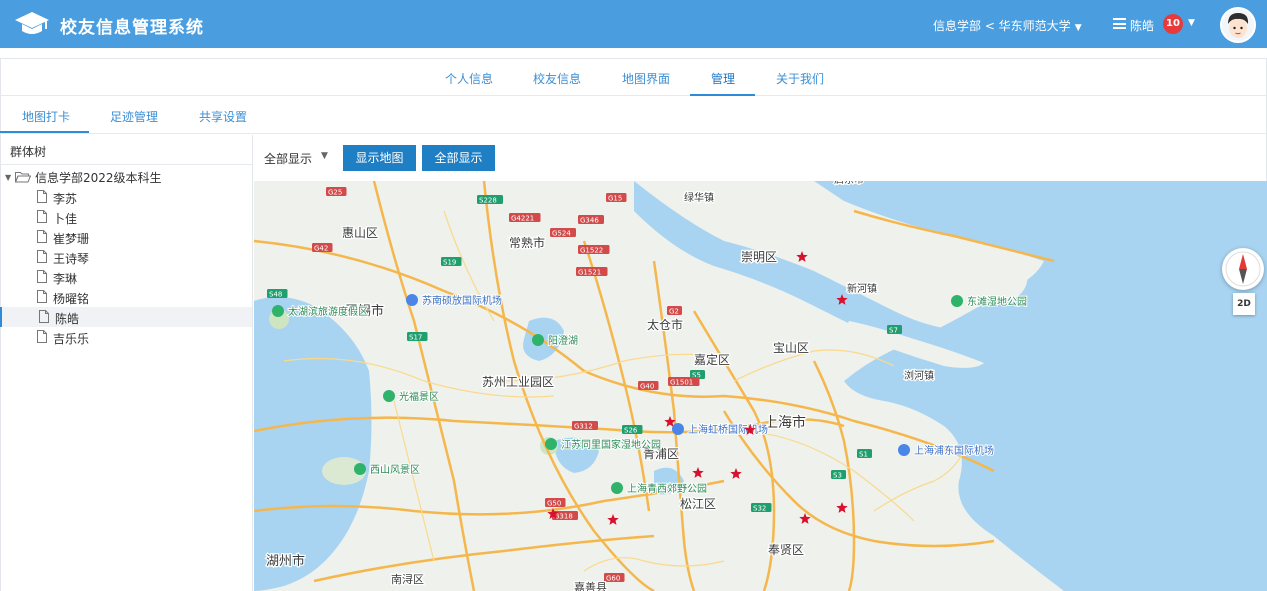  I want to click on map-poi: 江苏同里国家湿地公园, so click(603, 444).